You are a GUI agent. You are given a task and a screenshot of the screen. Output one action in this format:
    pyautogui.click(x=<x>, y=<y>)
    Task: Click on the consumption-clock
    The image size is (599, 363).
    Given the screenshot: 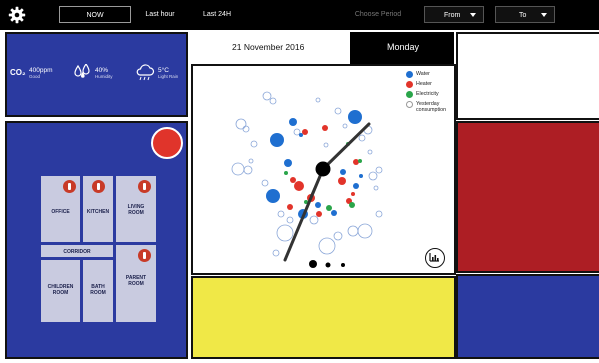 What is the action you would take?
    pyautogui.click(x=307, y=179)
    